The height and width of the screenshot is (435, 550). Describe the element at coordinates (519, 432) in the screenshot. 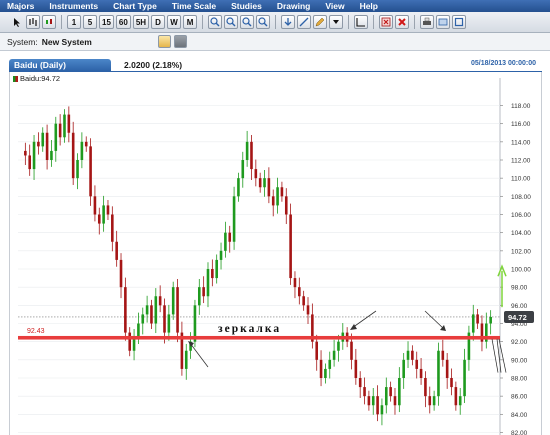

I see `y-tick-label: 82.00` at that location.